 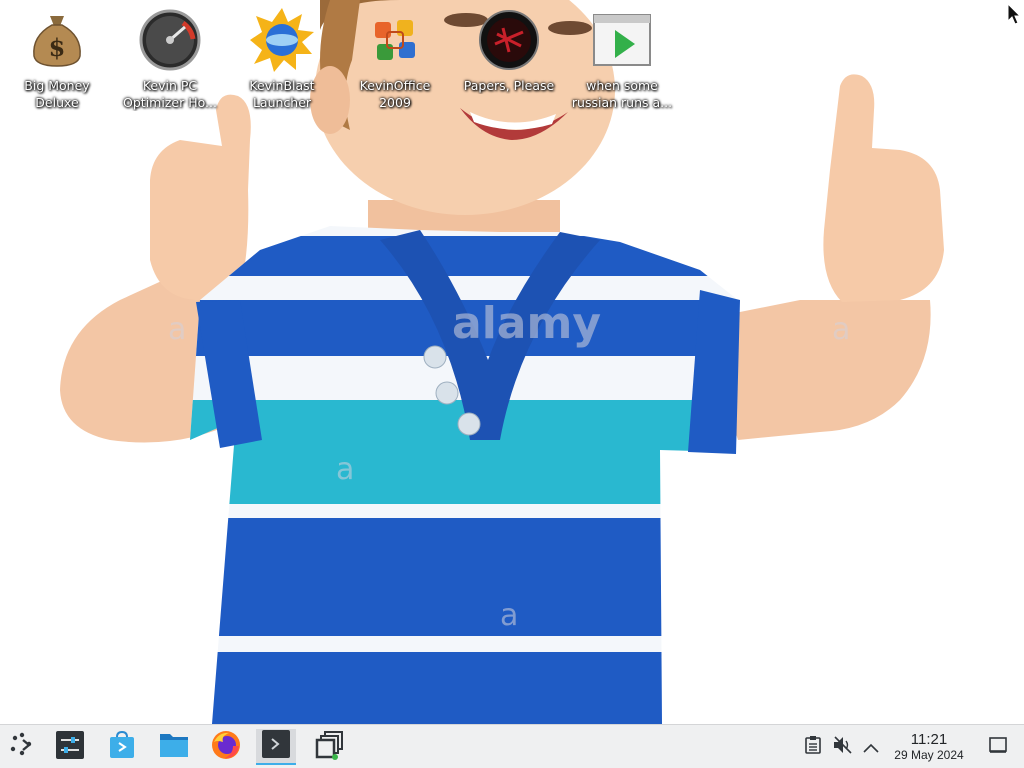 I want to click on file-manager-button, so click(x=174, y=747).